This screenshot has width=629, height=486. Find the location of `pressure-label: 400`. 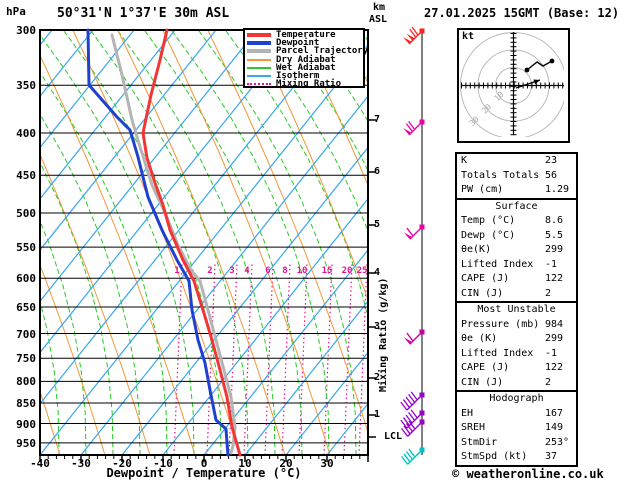

pressure-label: 400 is located at coordinates (26, 134).